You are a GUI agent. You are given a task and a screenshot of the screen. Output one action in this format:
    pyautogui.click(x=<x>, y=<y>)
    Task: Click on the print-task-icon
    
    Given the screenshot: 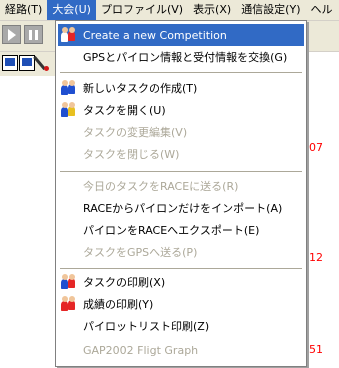 What is the action you would take?
    pyautogui.click(x=69, y=282)
    